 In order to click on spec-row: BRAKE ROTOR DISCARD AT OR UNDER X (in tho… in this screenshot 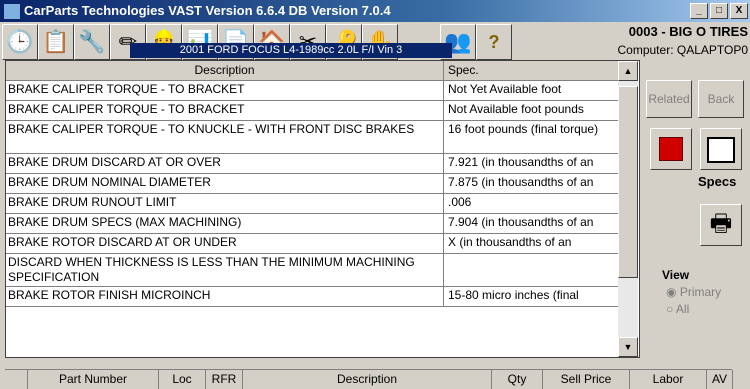, I will do `click(312, 244)`.